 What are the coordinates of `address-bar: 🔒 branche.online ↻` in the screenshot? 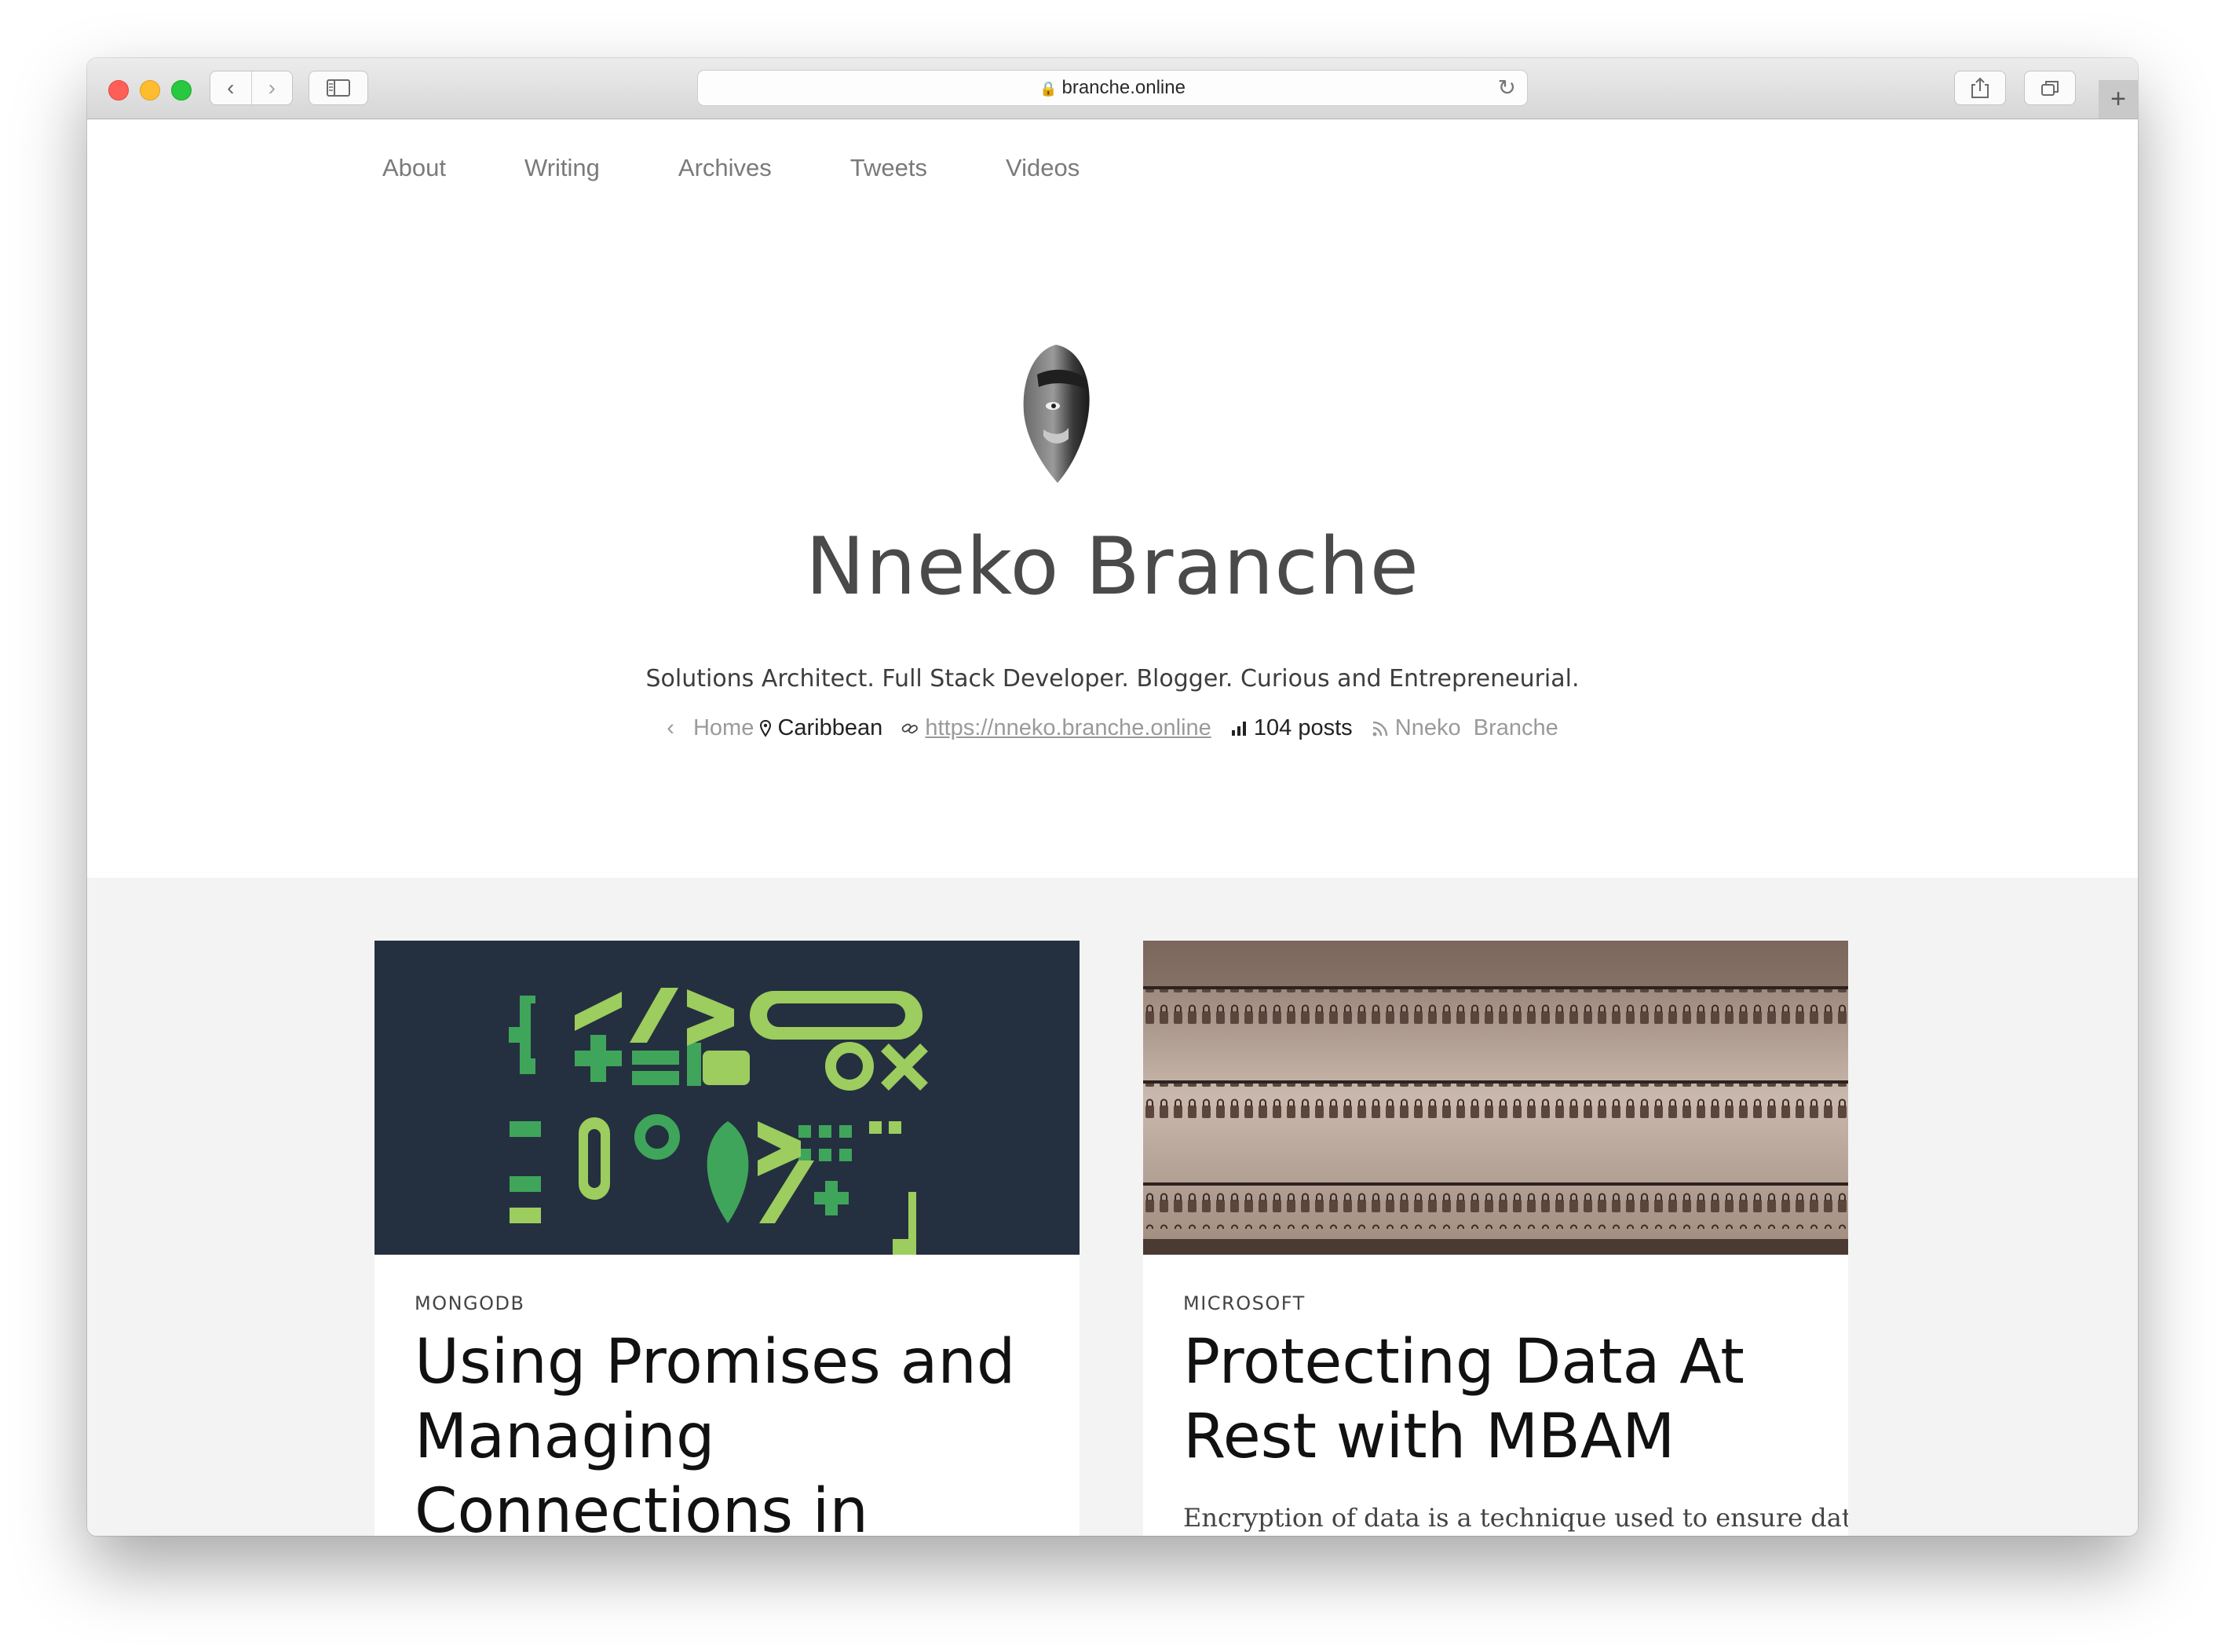 It's located at (1112, 88).